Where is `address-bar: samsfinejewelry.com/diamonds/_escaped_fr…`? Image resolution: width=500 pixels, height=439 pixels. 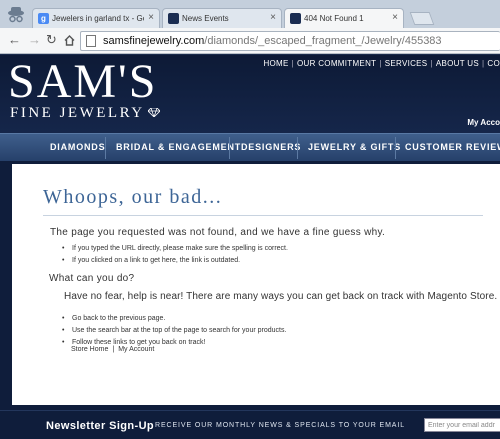 address-bar: samsfinejewelry.com/diamonds/_escaped_fr… is located at coordinates (290, 41).